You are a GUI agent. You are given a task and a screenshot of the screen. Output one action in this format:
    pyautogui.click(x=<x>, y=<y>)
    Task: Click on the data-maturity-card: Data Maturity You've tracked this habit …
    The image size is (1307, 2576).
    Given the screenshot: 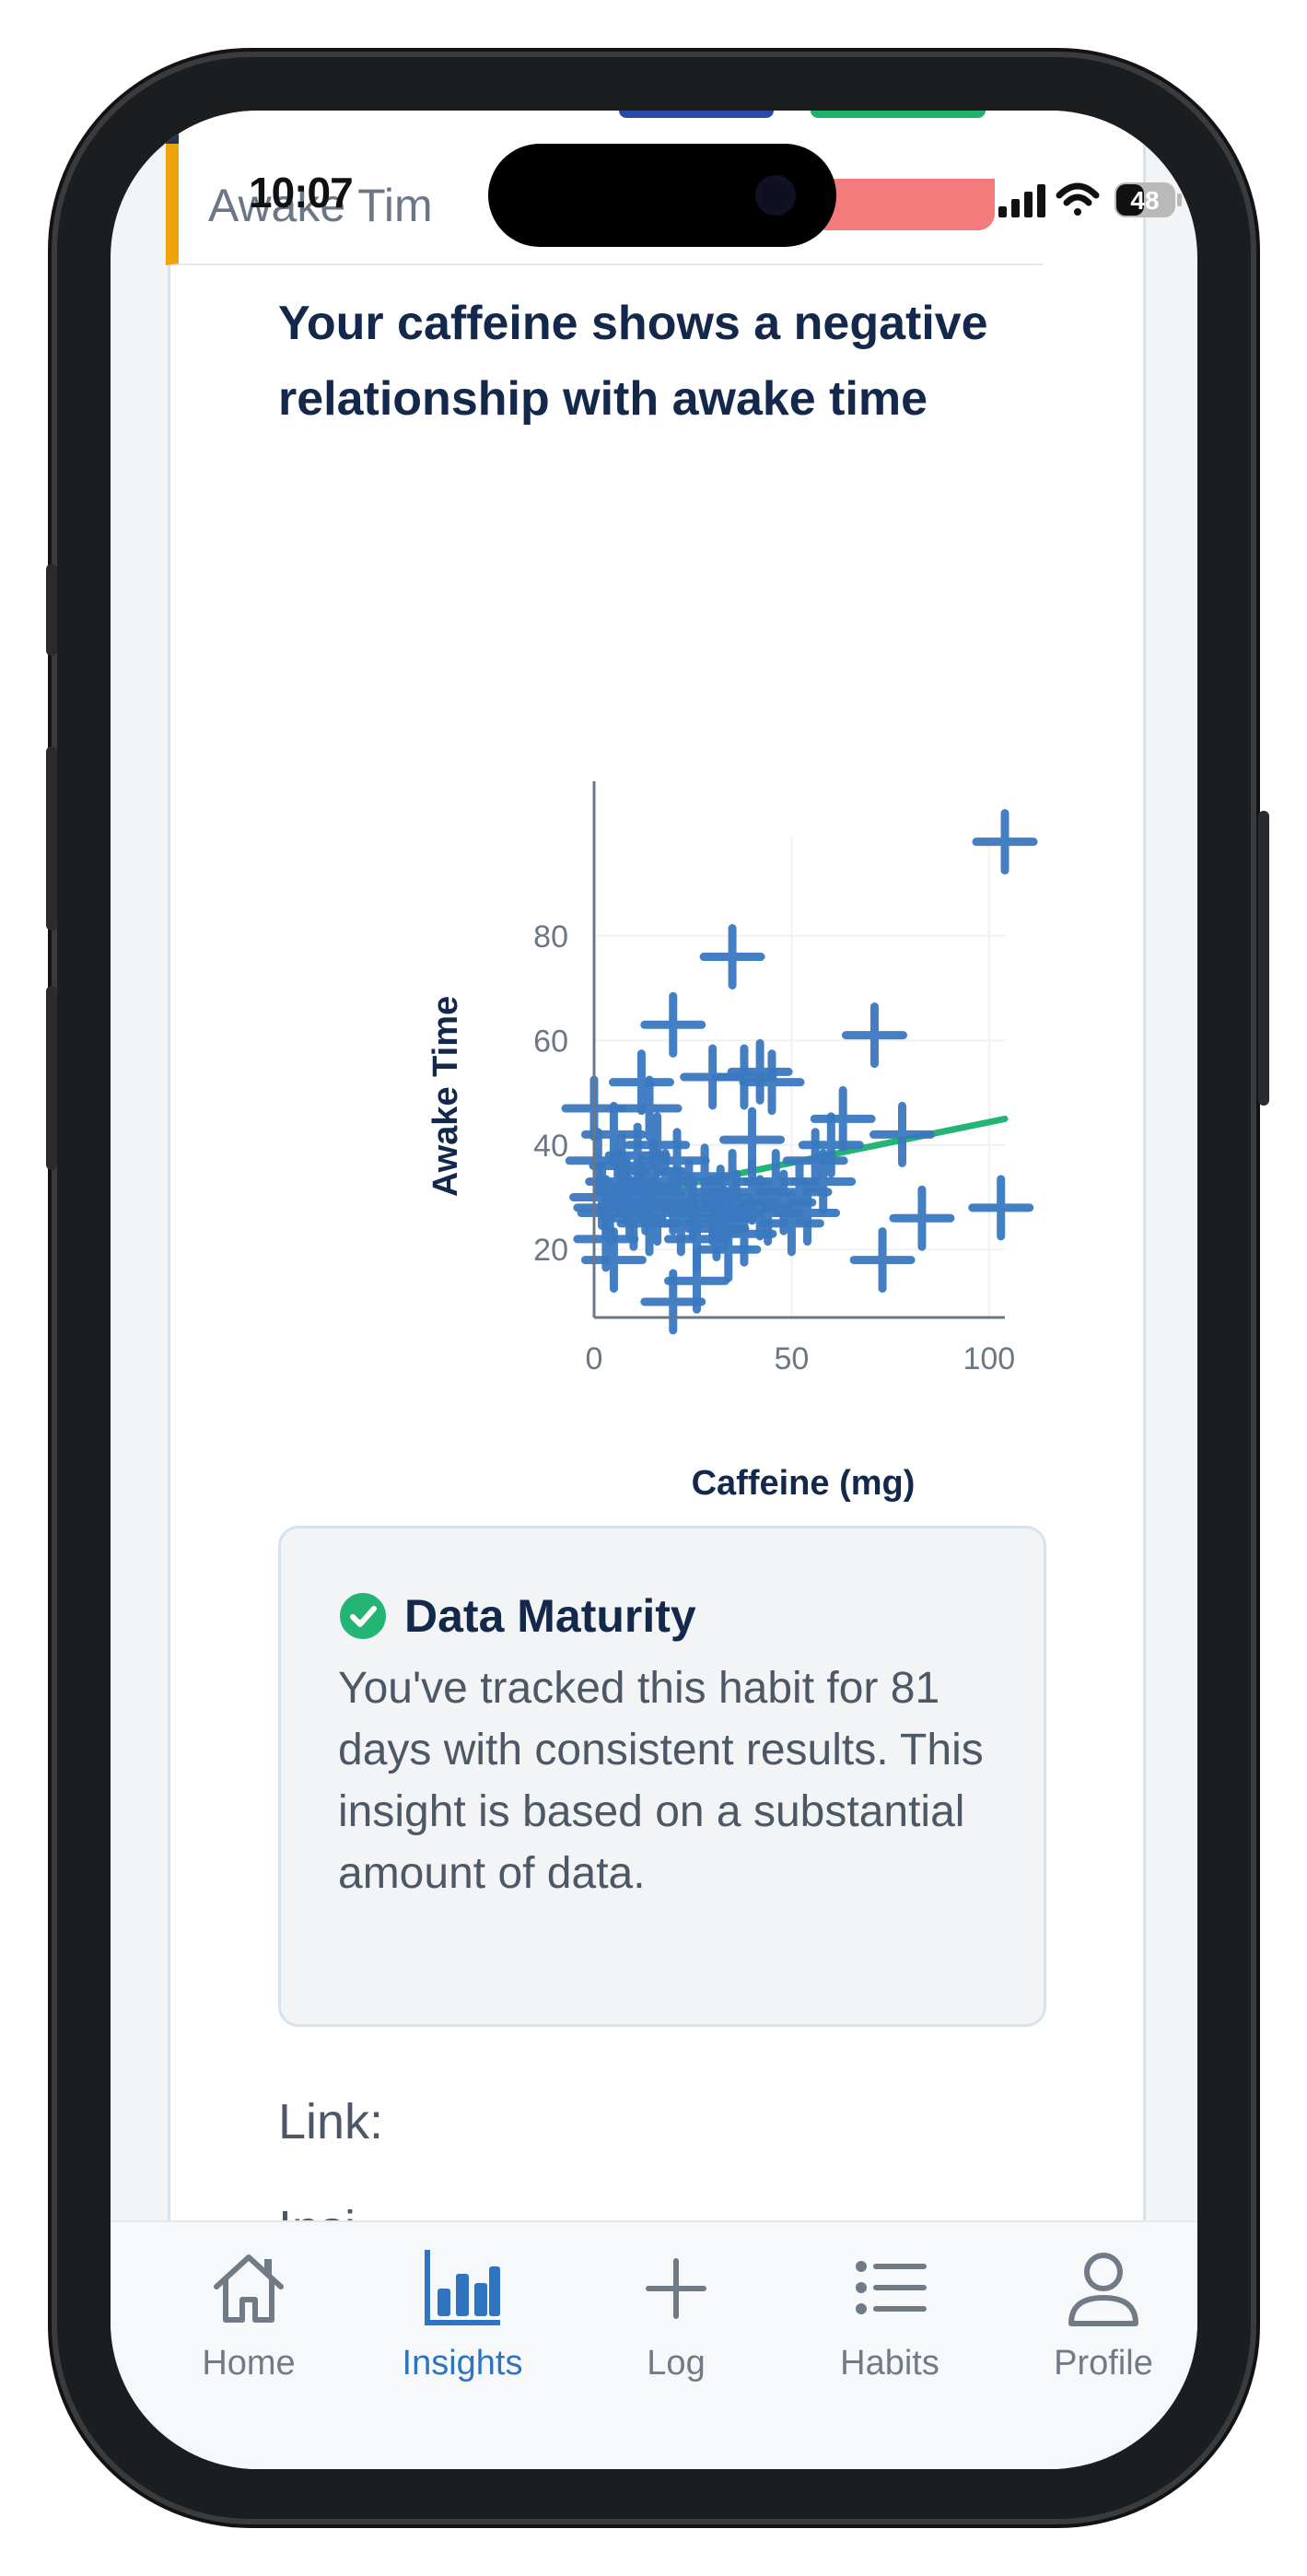 What is the action you would take?
    pyautogui.click(x=662, y=1776)
    